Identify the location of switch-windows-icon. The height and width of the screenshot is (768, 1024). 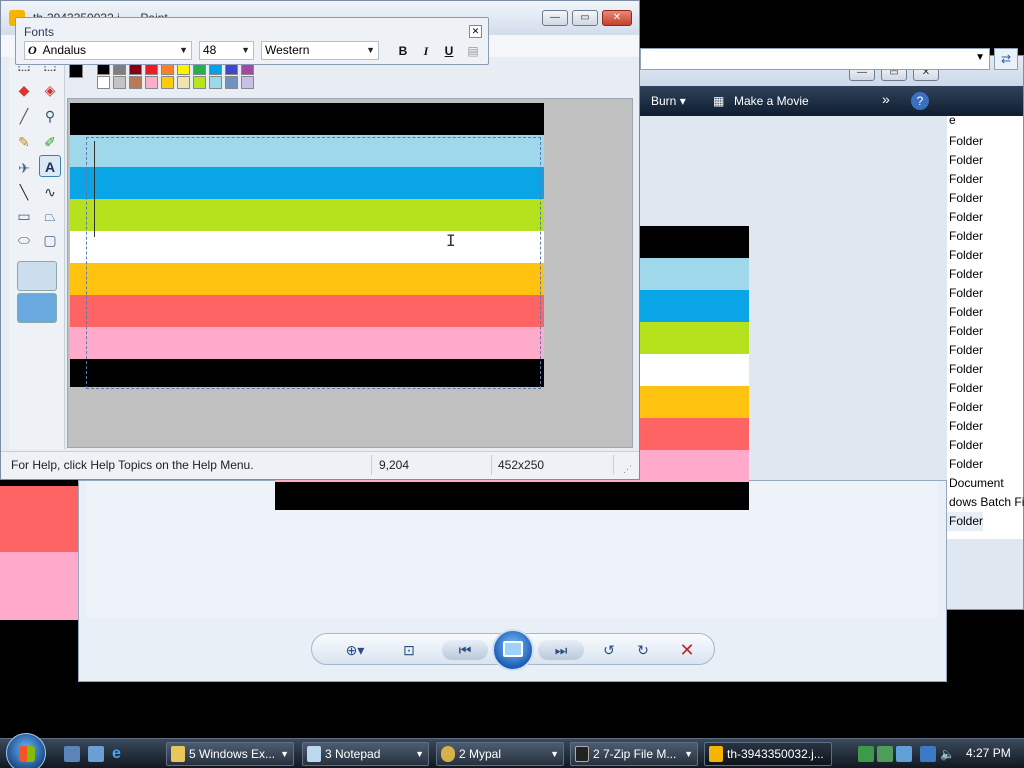
(96, 754).